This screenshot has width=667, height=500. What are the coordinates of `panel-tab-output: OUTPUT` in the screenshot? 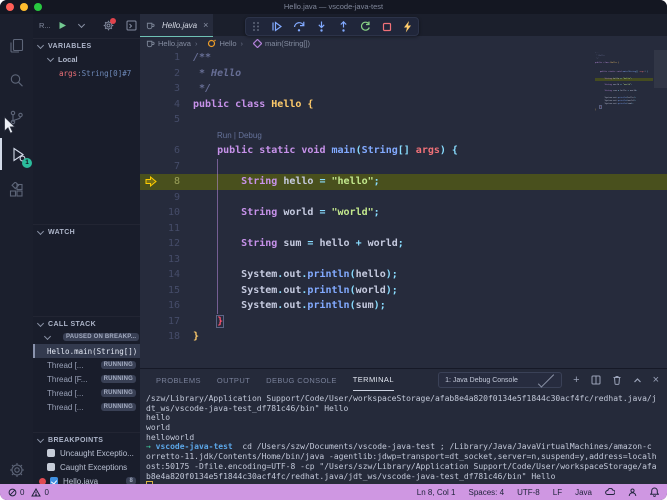 It's located at (233, 380).